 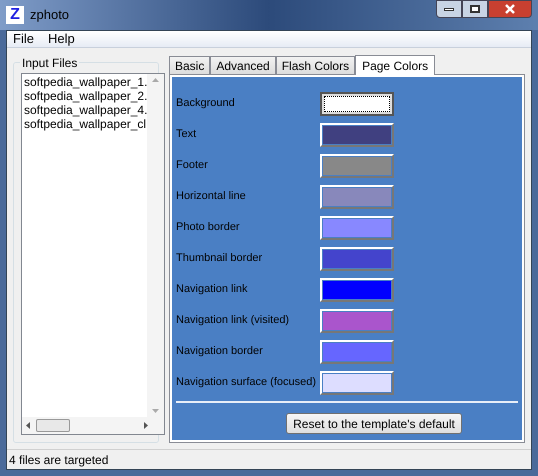 I want to click on color-label: Photo border, so click(x=208, y=228).